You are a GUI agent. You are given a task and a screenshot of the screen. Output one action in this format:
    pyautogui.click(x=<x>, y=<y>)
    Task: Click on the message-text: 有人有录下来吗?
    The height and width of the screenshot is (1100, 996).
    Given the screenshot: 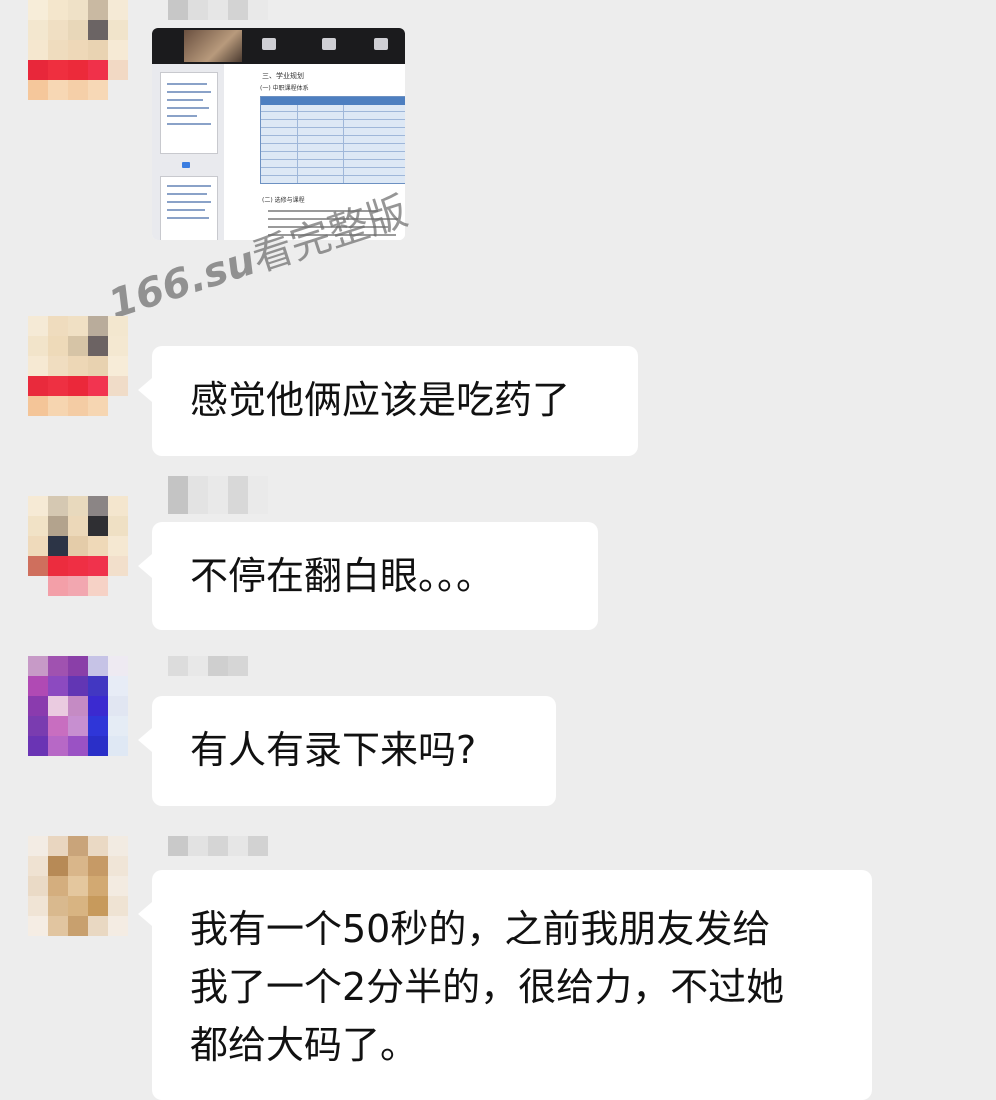 What is the action you would take?
    pyautogui.click(x=333, y=750)
    